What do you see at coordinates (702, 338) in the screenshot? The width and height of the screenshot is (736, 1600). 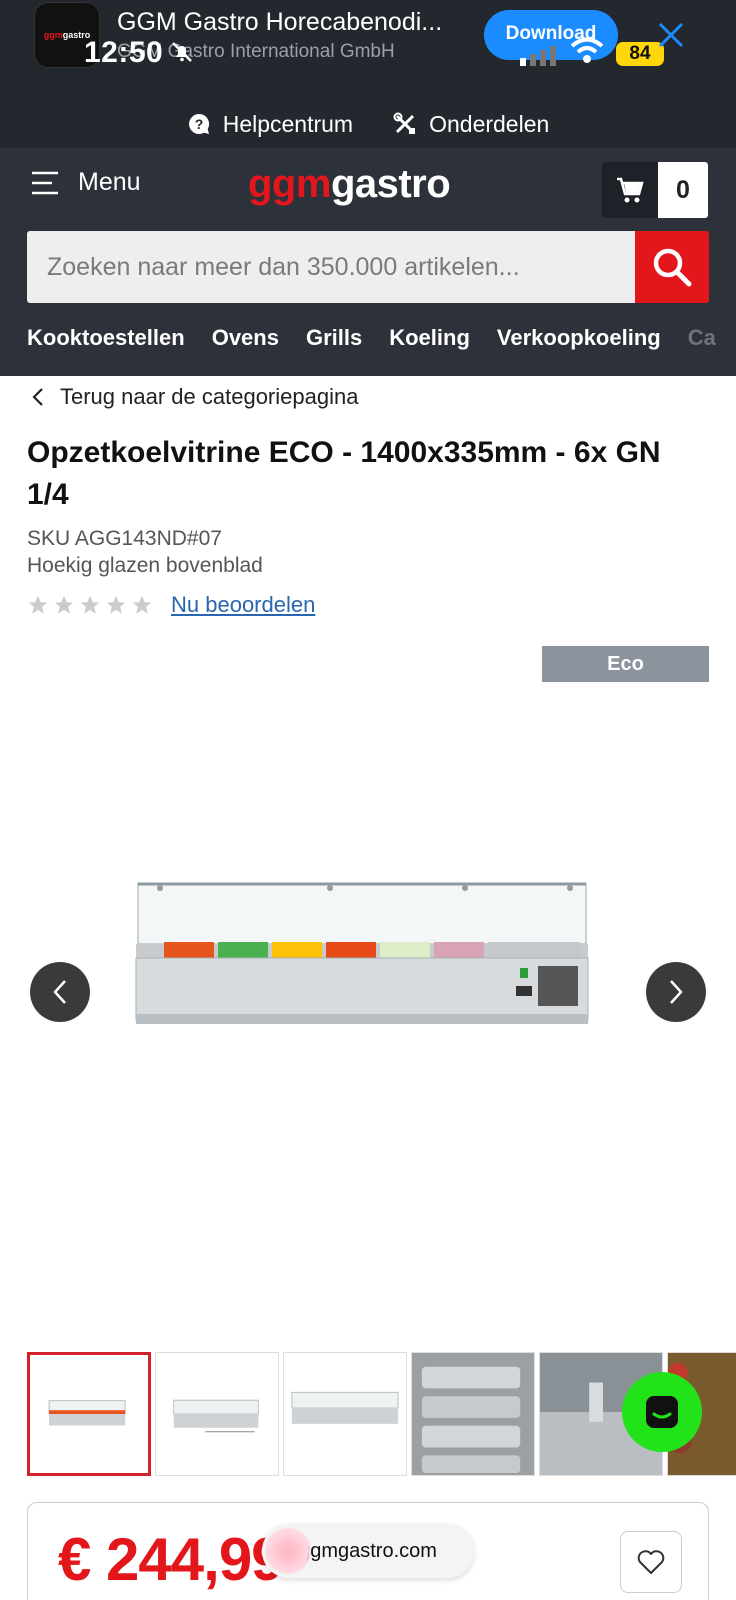 I see `category-item: Ca` at bounding box center [702, 338].